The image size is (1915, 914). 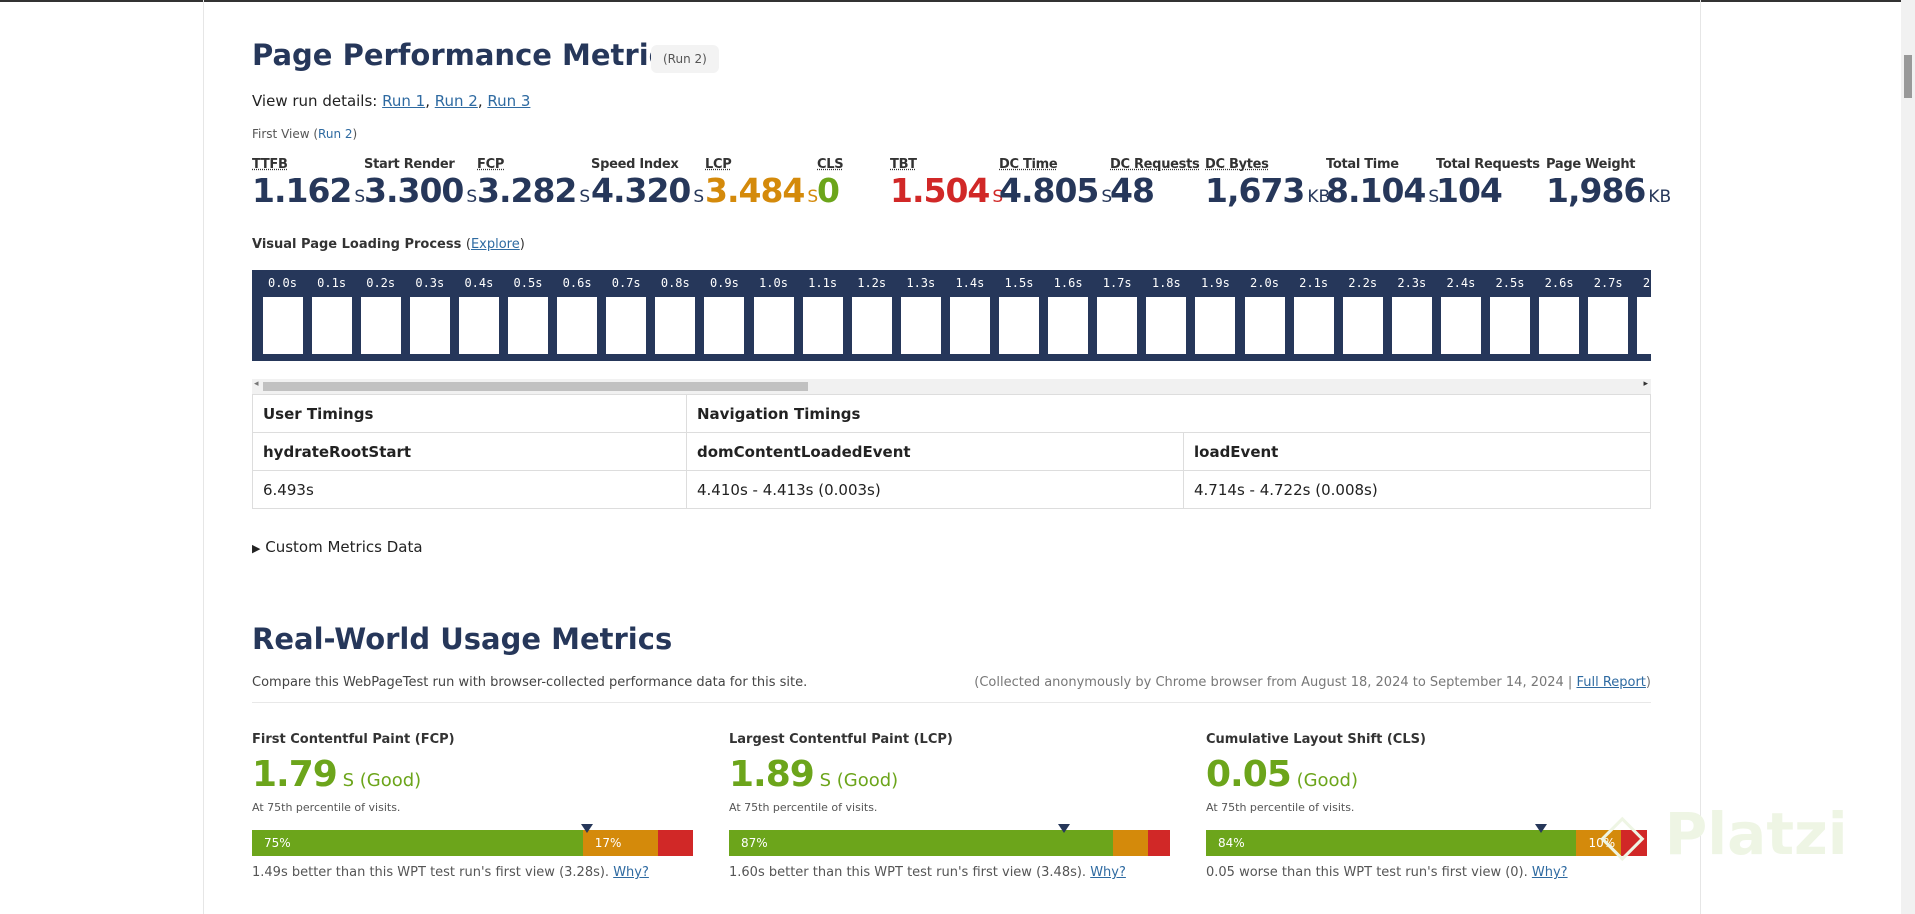 I want to click on film-frame: 1.4s, so click(x=969, y=312).